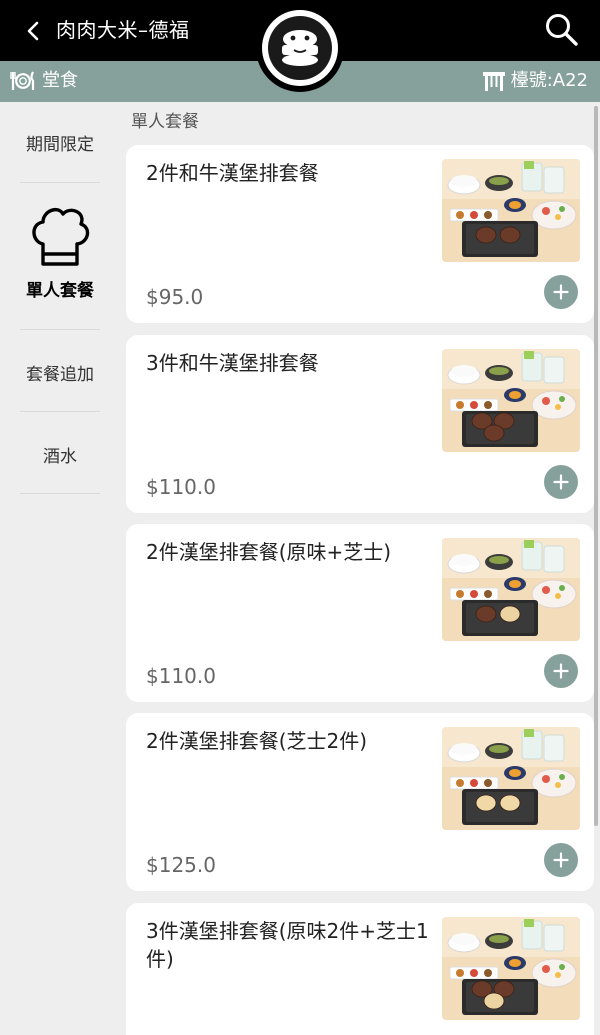 Image resolution: width=600 pixels, height=1035 pixels. What do you see at coordinates (257, 741) in the screenshot?
I see `menu-item-name: 2件漢堡排套餐(芝士2件)` at bounding box center [257, 741].